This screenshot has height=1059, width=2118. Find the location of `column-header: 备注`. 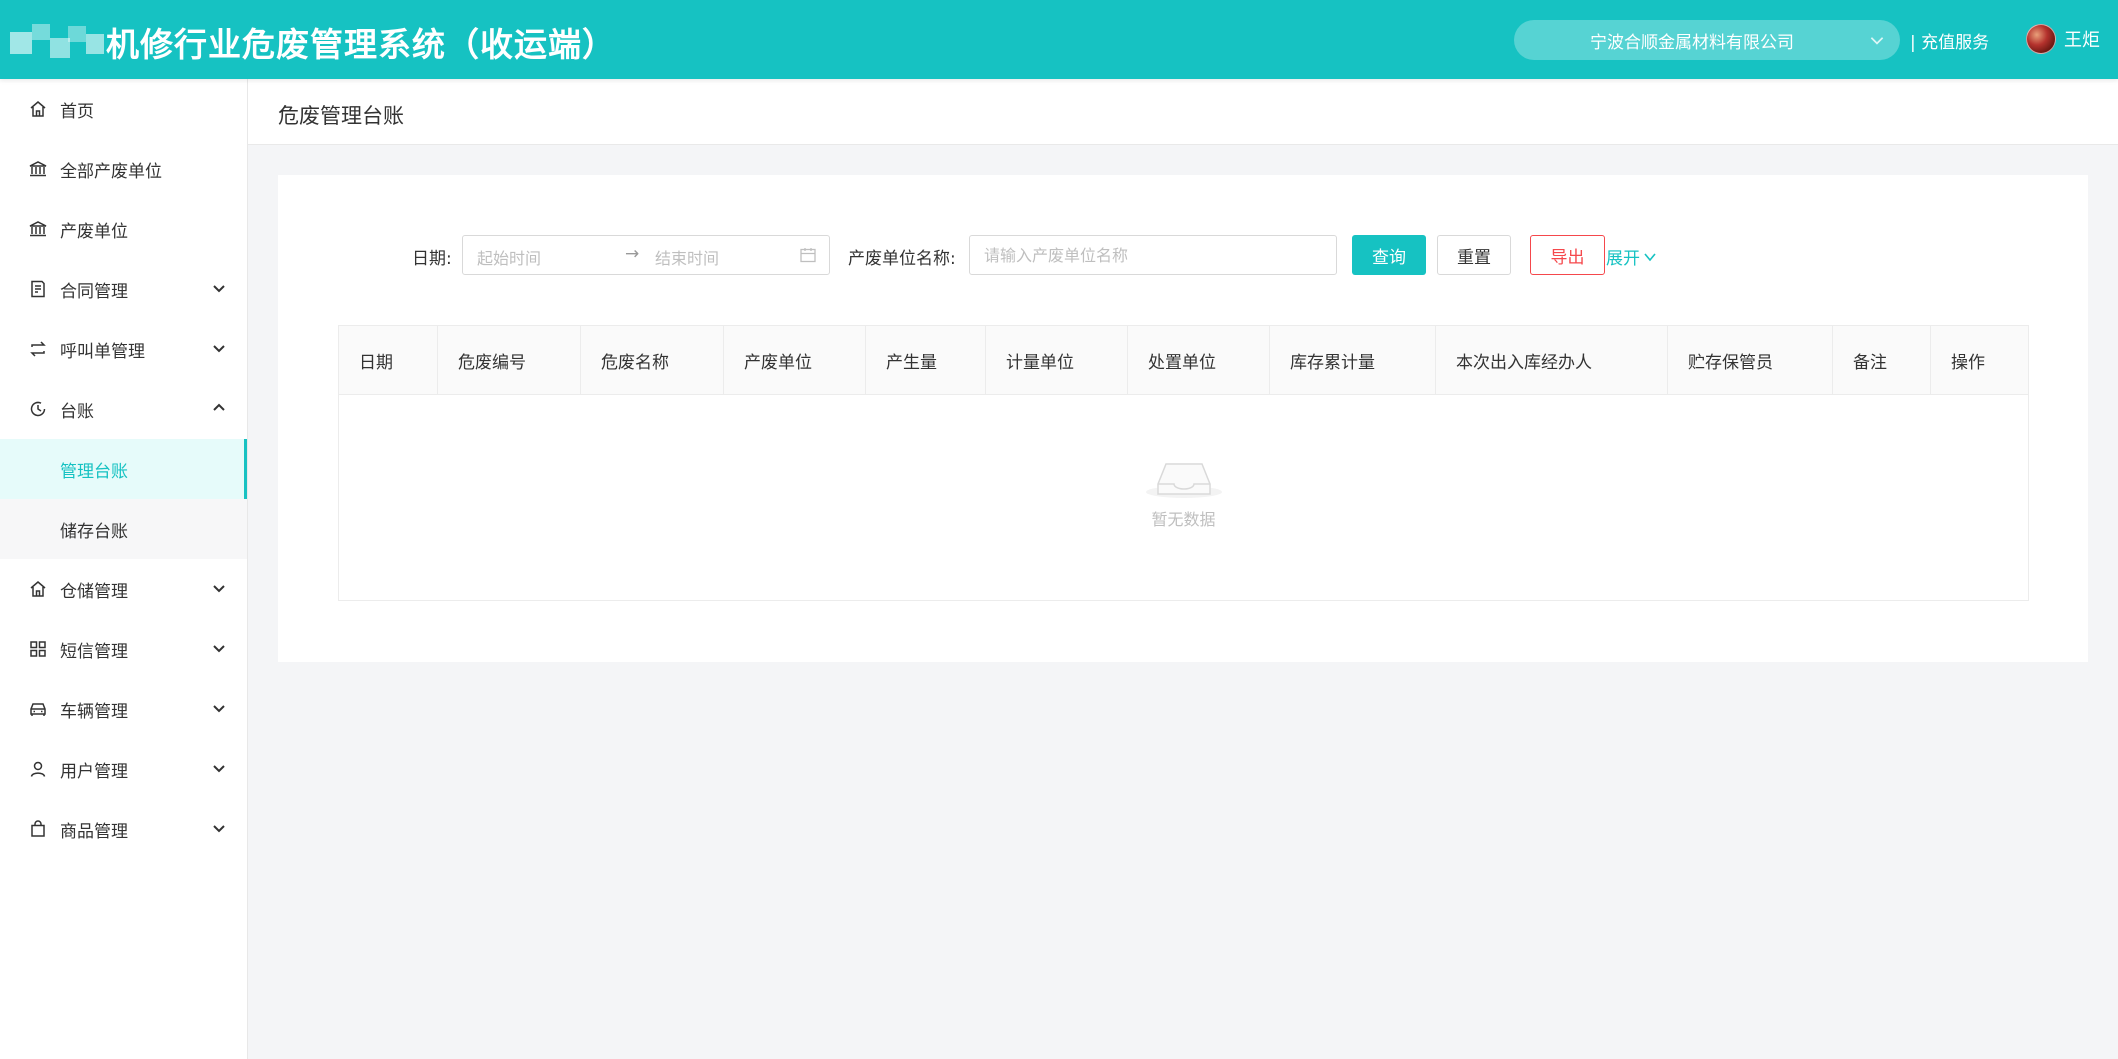

column-header: 备注 is located at coordinates (1882, 360).